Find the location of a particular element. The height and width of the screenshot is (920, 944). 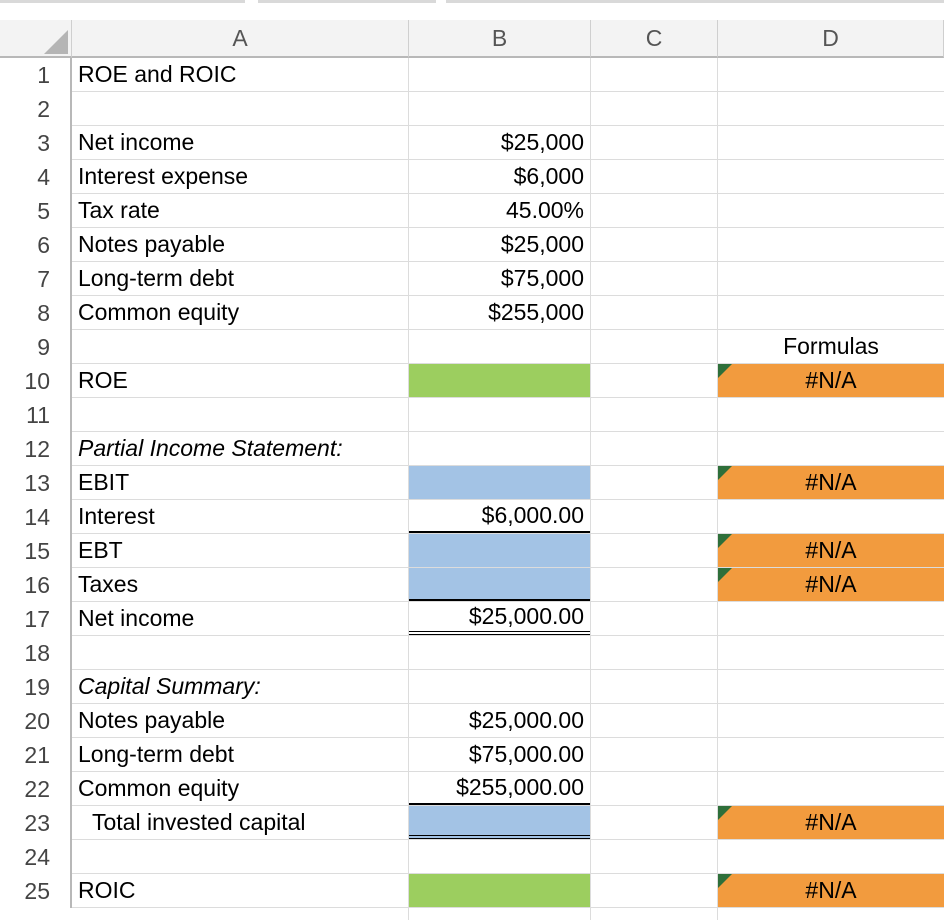

interest-label-cell: Interest is located at coordinates (240, 516).